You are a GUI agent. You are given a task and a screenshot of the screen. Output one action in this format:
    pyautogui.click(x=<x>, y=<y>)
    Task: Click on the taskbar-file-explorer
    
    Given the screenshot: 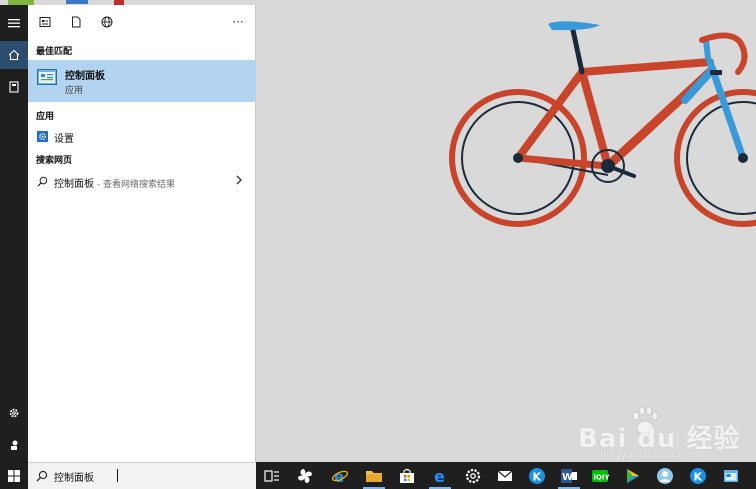 What is the action you would take?
    pyautogui.click(x=374, y=475)
    